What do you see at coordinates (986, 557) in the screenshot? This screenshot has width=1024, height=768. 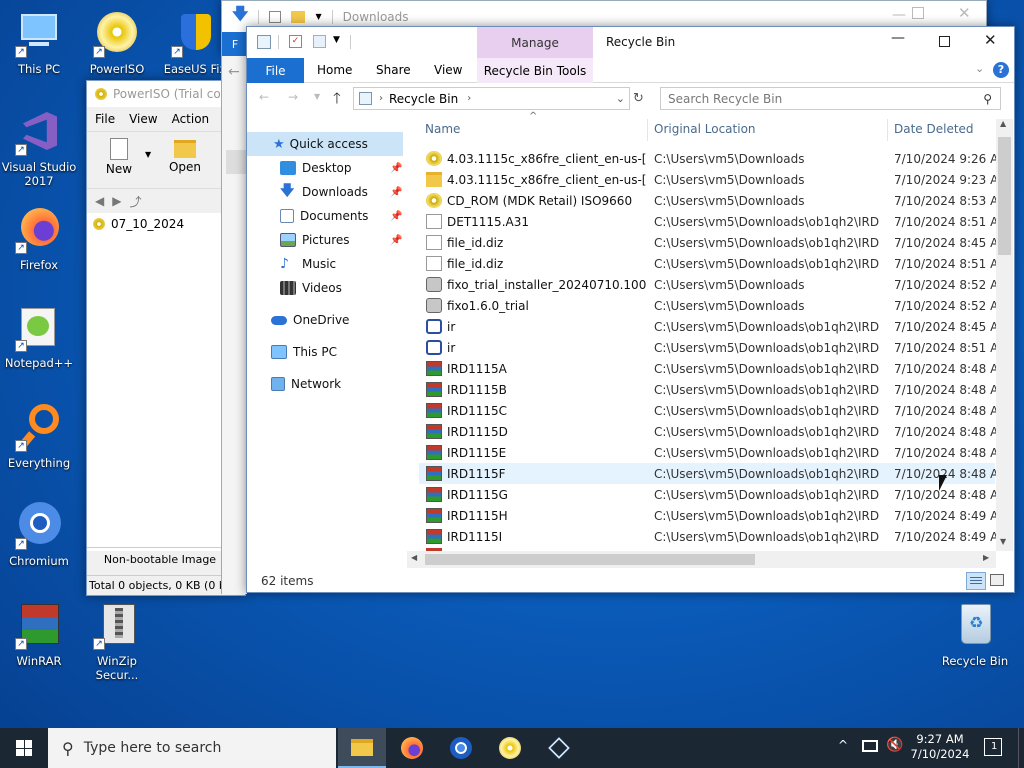 I see `scroll-right-icon: ▶` at bounding box center [986, 557].